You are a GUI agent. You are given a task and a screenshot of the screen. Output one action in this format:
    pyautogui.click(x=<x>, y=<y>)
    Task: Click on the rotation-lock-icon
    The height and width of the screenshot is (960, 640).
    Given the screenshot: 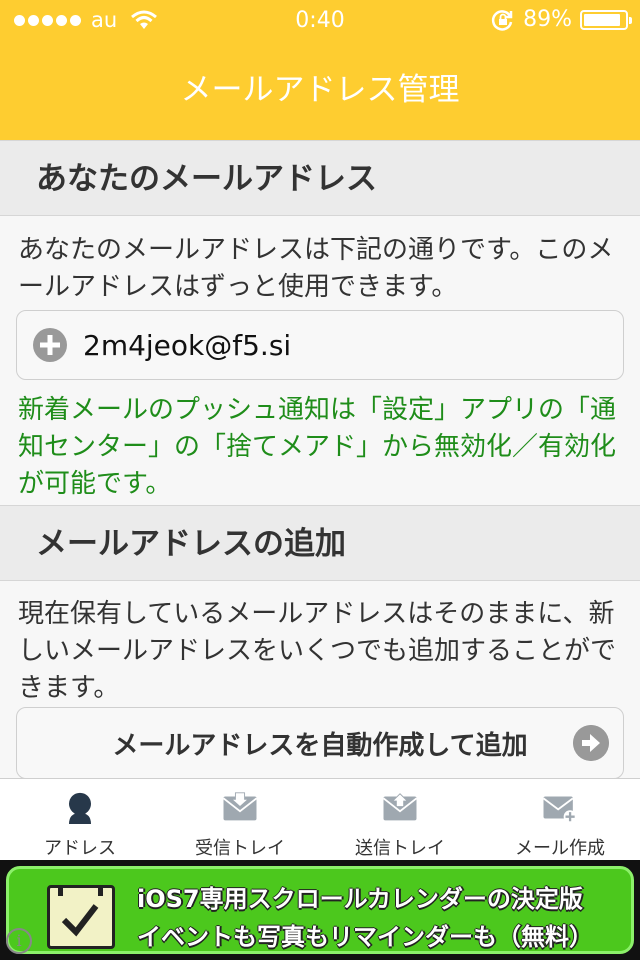 What is the action you would take?
    pyautogui.click(x=502, y=20)
    